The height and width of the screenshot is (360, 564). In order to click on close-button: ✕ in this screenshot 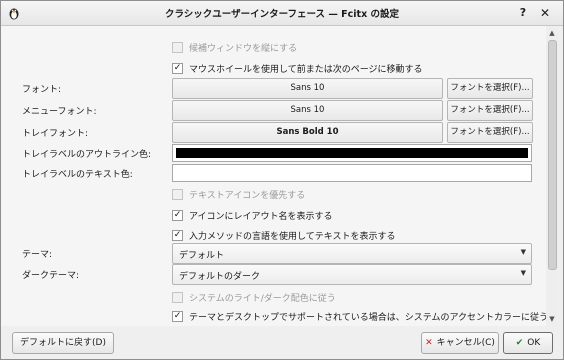, I will do `click(545, 13)`.